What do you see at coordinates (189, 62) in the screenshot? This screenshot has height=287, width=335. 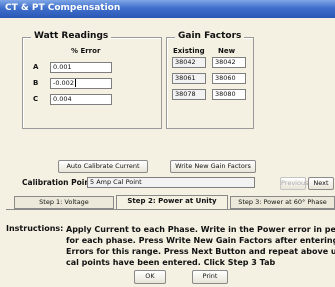 I see `gain-existing-a: 38042` at bounding box center [189, 62].